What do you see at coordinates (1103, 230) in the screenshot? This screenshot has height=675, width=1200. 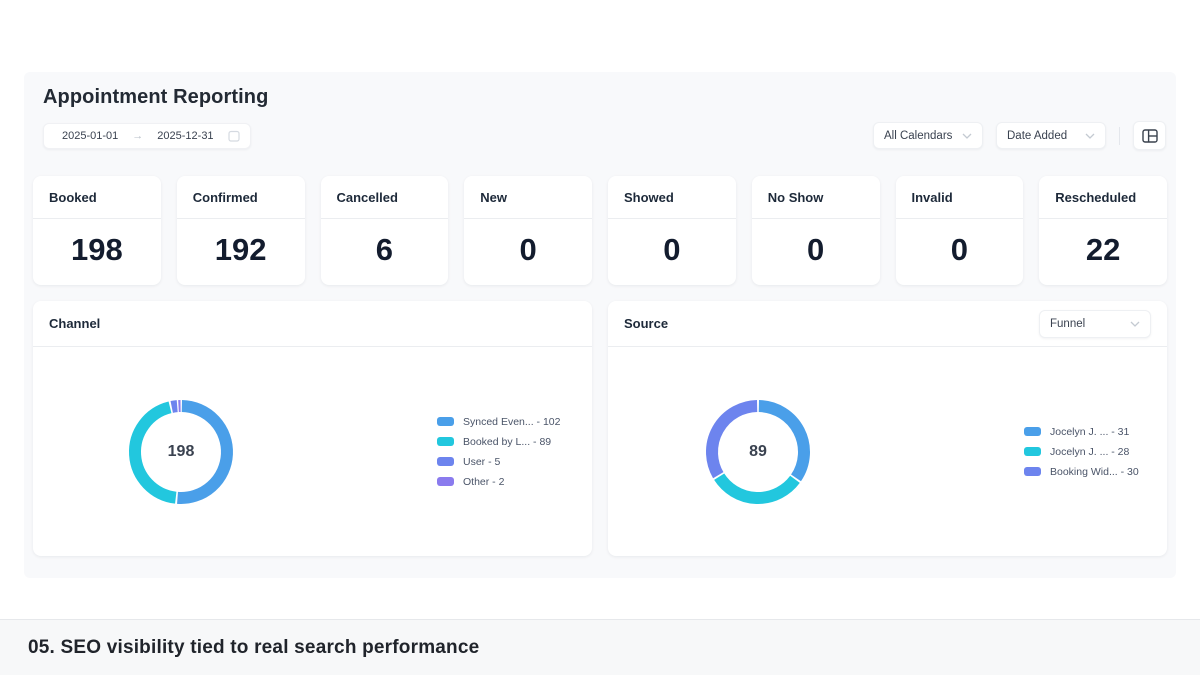 I see `stat-card-rescheduled: Rescheduled 22` at bounding box center [1103, 230].